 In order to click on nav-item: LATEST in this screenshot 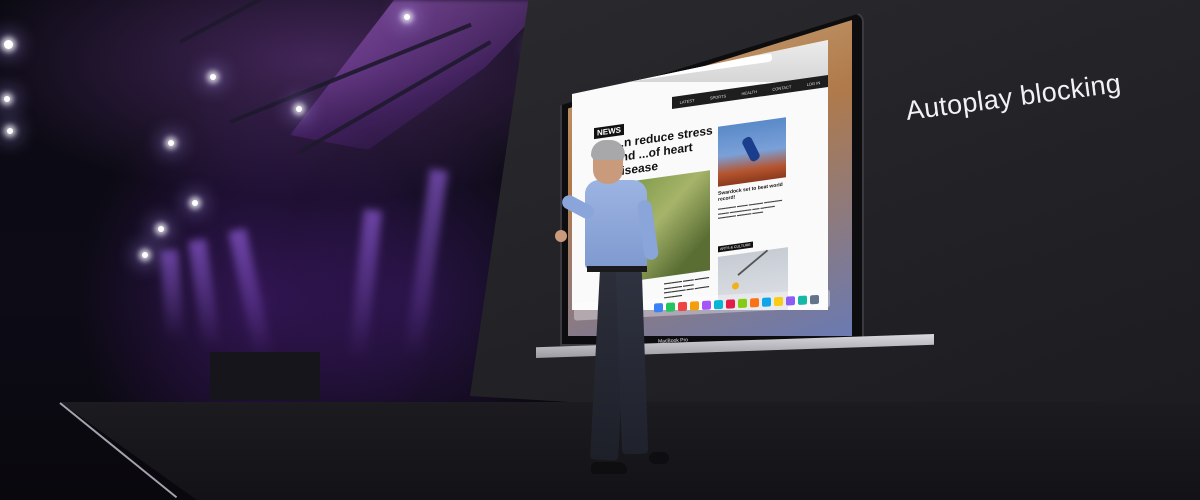, I will do `click(687, 101)`.